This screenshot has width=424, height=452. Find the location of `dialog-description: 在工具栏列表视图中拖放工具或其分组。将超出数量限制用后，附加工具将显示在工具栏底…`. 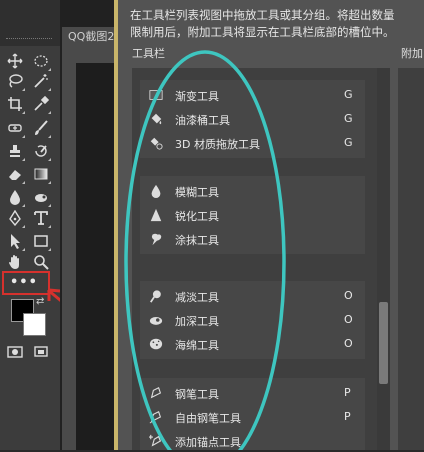

dialog-description: 在工具栏列表视图中拖放工具或其分组。将超出数量限制用后，附加工具将显示在工具栏底… is located at coordinates (262, 23).